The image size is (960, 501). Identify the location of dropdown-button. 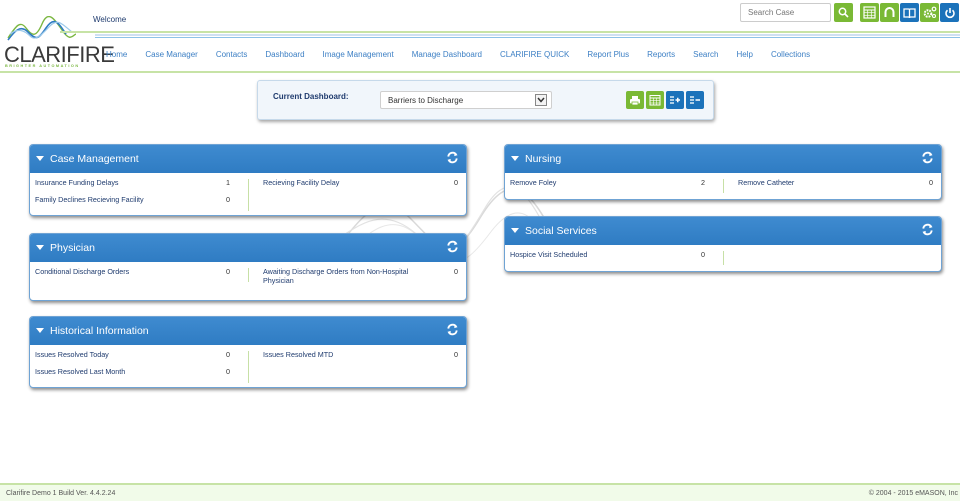
(541, 100).